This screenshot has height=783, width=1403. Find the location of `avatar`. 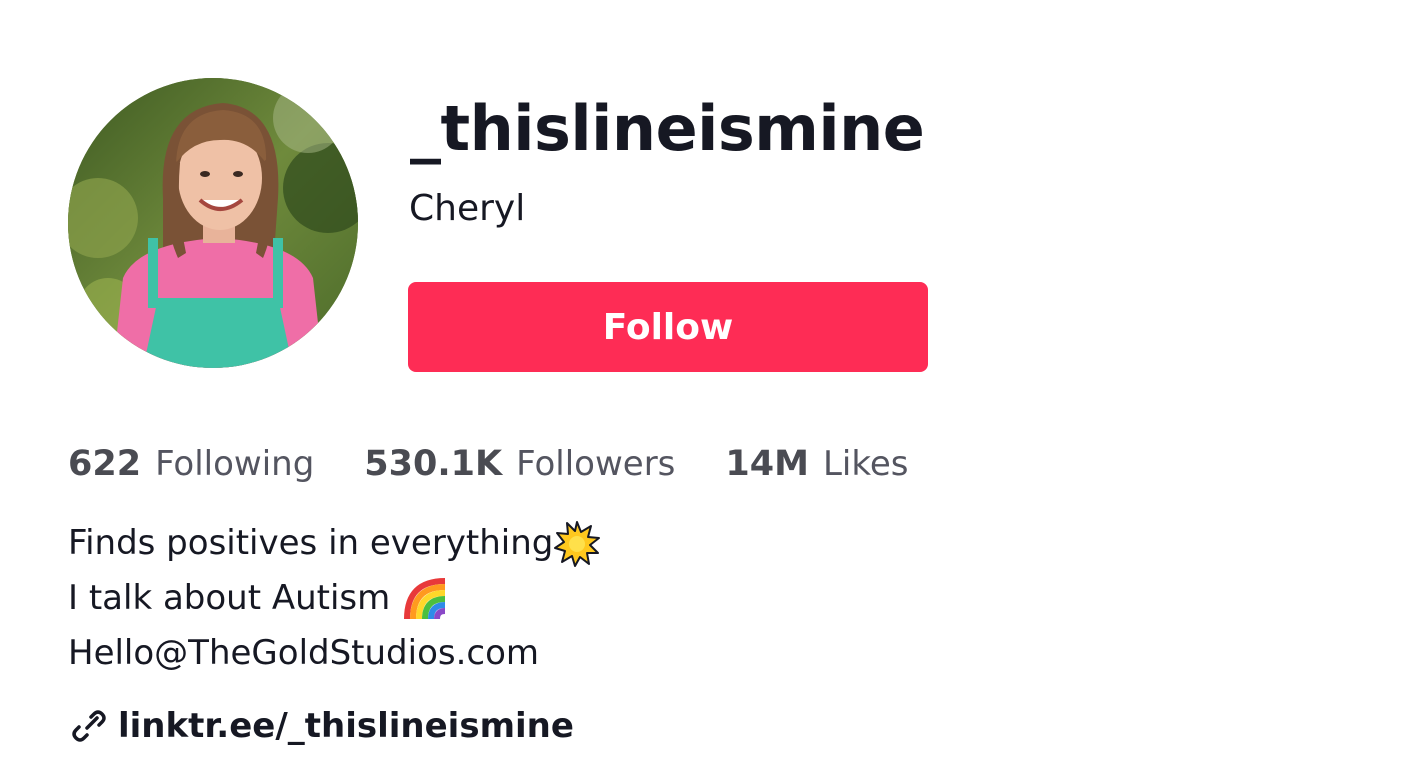

avatar is located at coordinates (213, 223).